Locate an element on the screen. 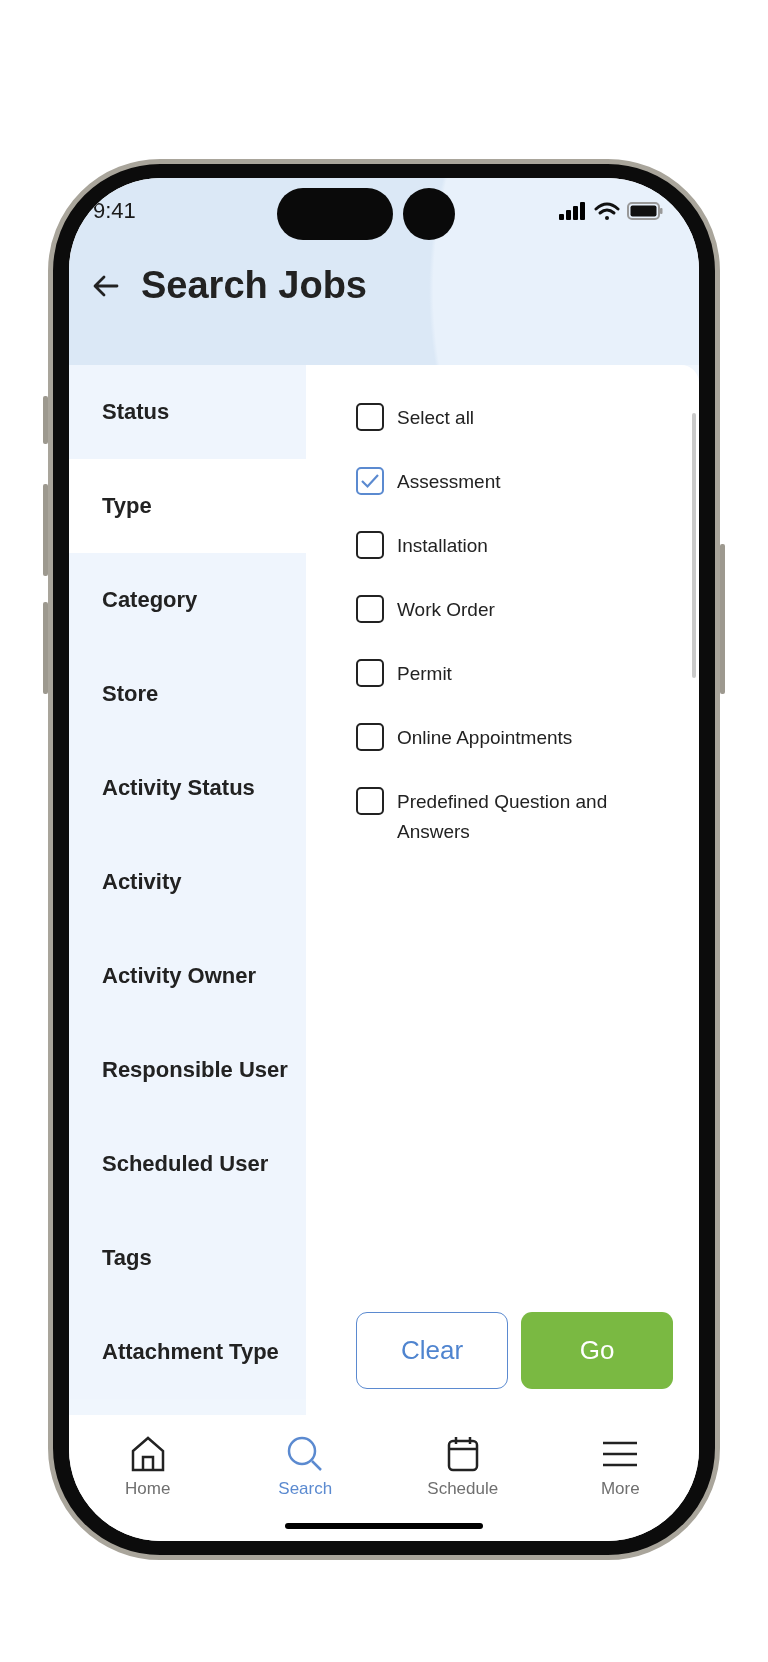 This screenshot has height=1662, width=768. check-icon is located at coordinates (370, 481).